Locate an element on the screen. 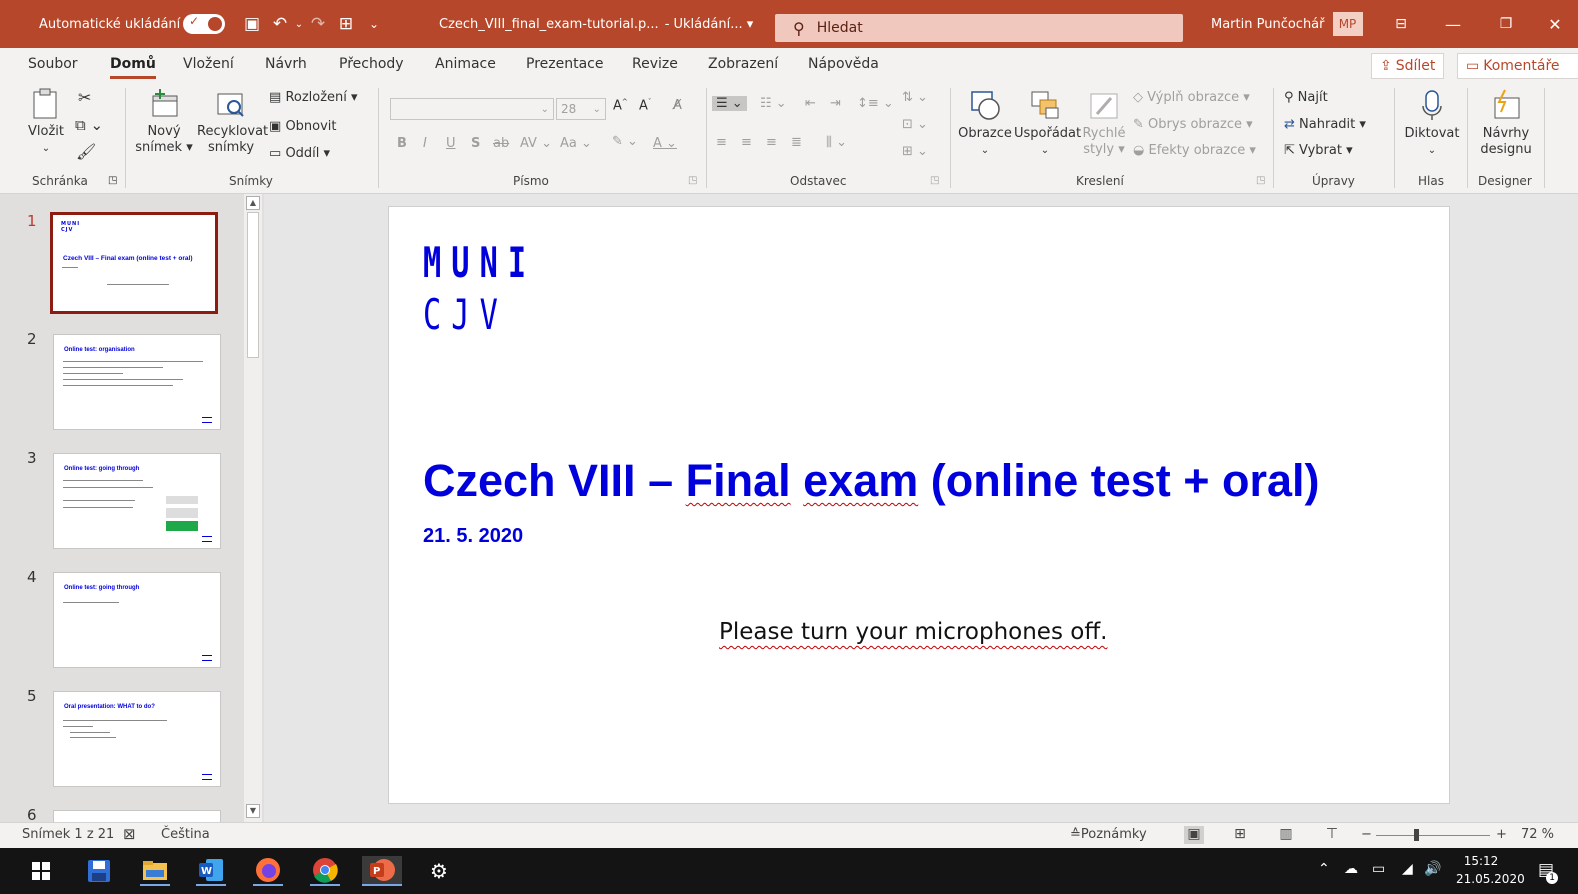 This screenshot has height=894, width=1578. windows-start-icon is located at coordinates (41, 871).